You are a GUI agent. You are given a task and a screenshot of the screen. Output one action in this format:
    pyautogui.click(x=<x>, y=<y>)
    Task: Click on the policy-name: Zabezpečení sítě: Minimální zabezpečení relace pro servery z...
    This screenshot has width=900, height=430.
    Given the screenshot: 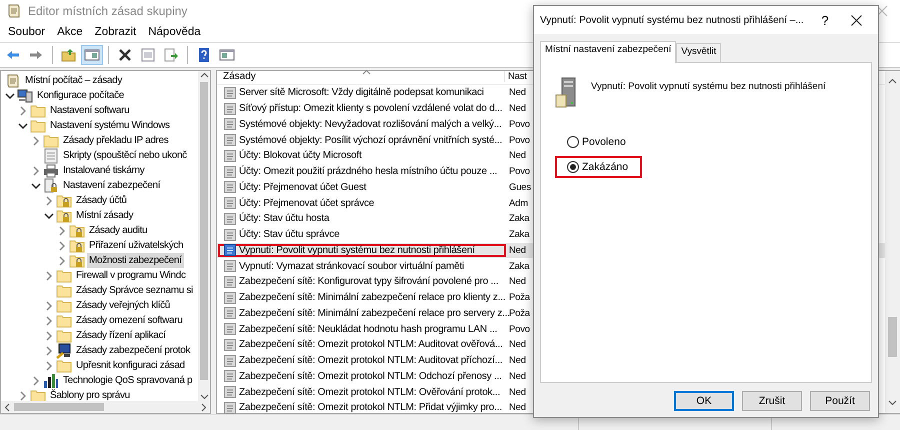 What is the action you would take?
    pyautogui.click(x=374, y=313)
    